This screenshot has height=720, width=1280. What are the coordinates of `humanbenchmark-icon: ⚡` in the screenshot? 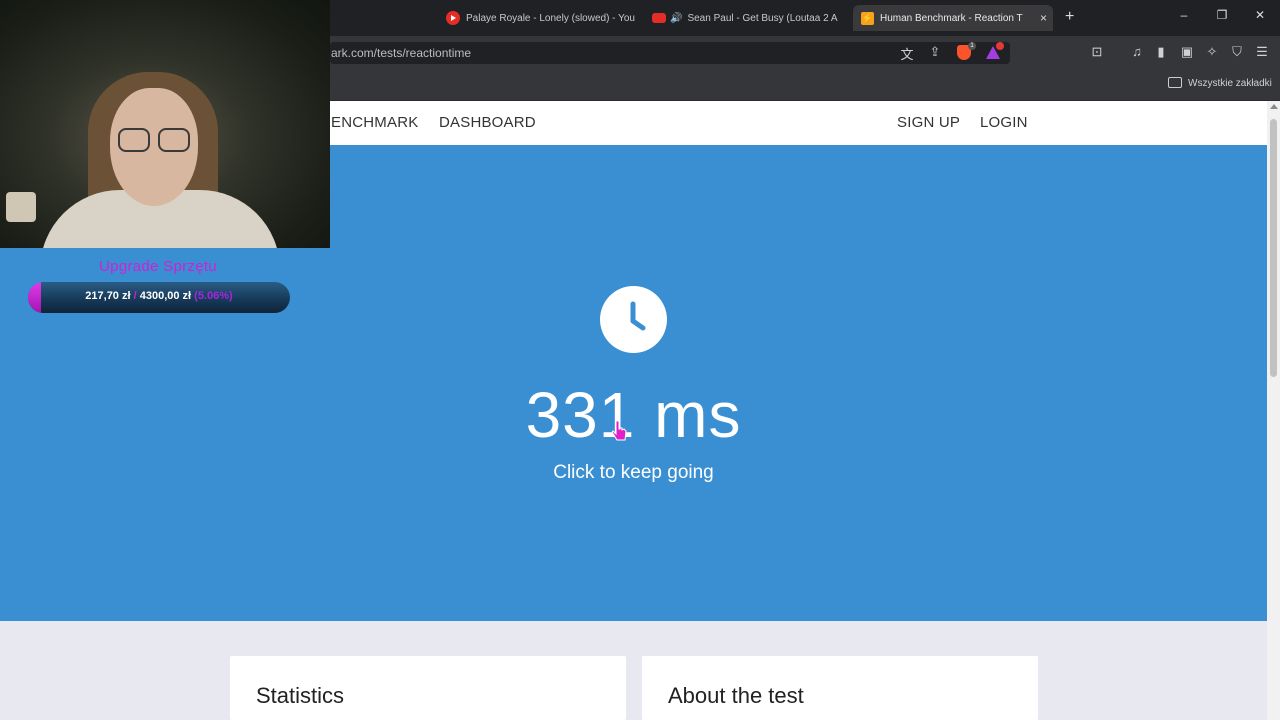 It's located at (867, 18).